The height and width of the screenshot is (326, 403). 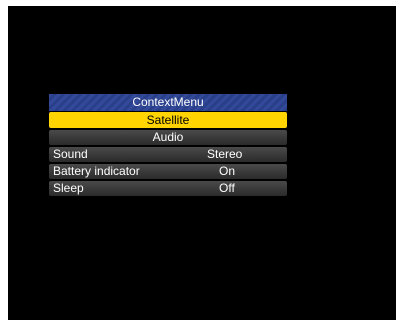 What do you see at coordinates (227, 171) in the screenshot?
I see `menu-item-value: On` at bounding box center [227, 171].